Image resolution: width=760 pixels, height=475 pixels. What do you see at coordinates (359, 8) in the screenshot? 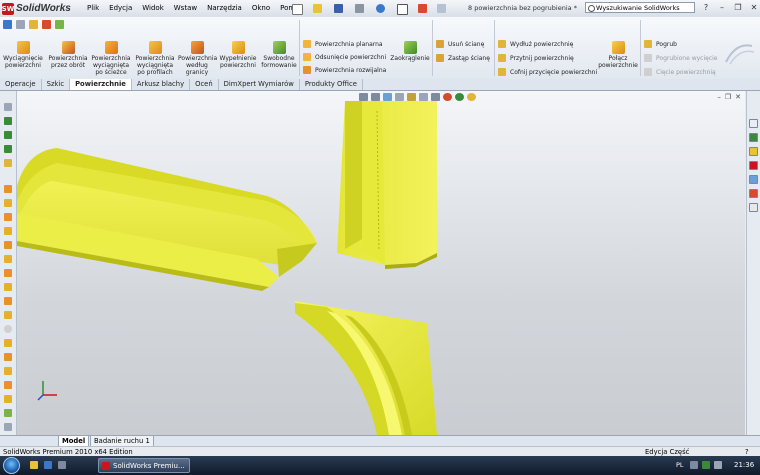
I see `print-icon` at bounding box center [359, 8].